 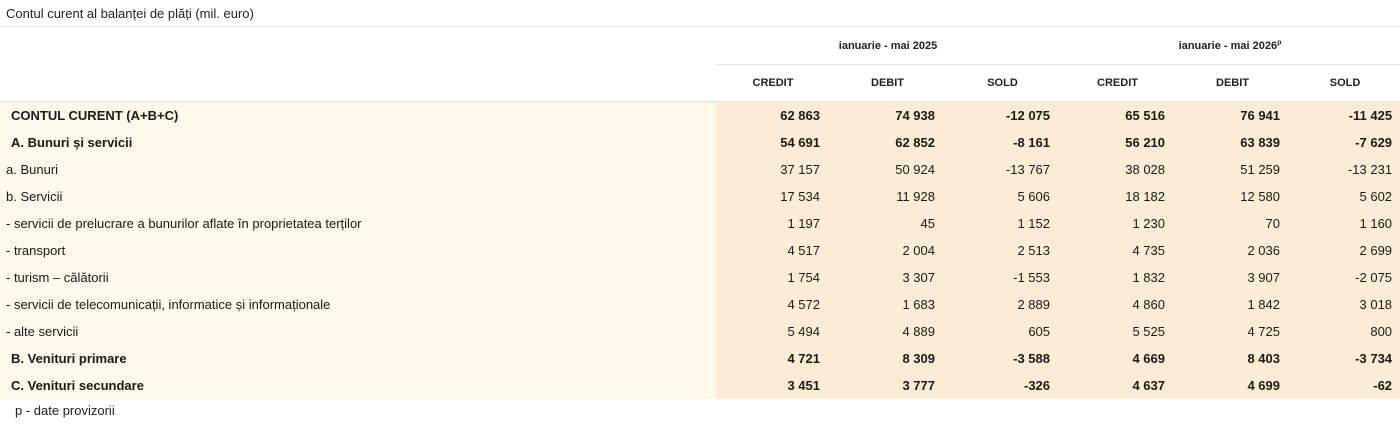 What do you see at coordinates (42, 331) in the screenshot?
I see `row-label-text: - alte servicii` at bounding box center [42, 331].